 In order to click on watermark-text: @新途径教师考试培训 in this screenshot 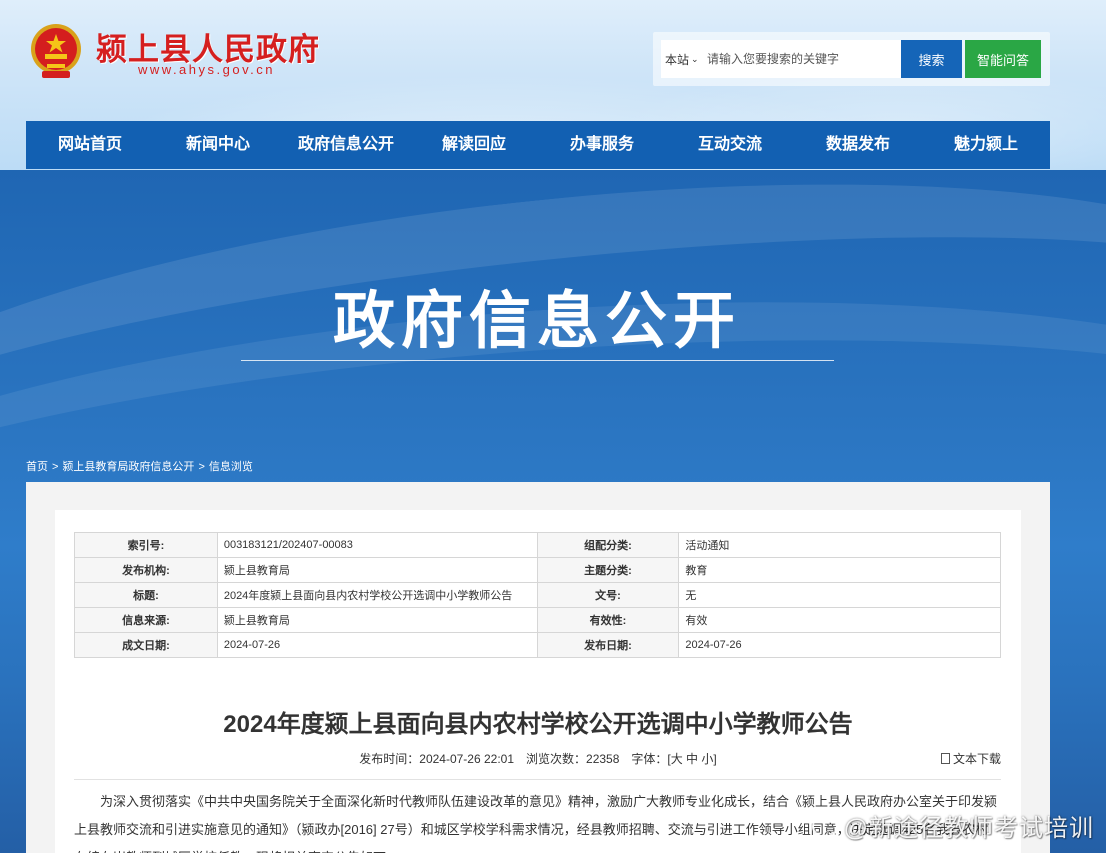, I will do `click(968, 828)`.